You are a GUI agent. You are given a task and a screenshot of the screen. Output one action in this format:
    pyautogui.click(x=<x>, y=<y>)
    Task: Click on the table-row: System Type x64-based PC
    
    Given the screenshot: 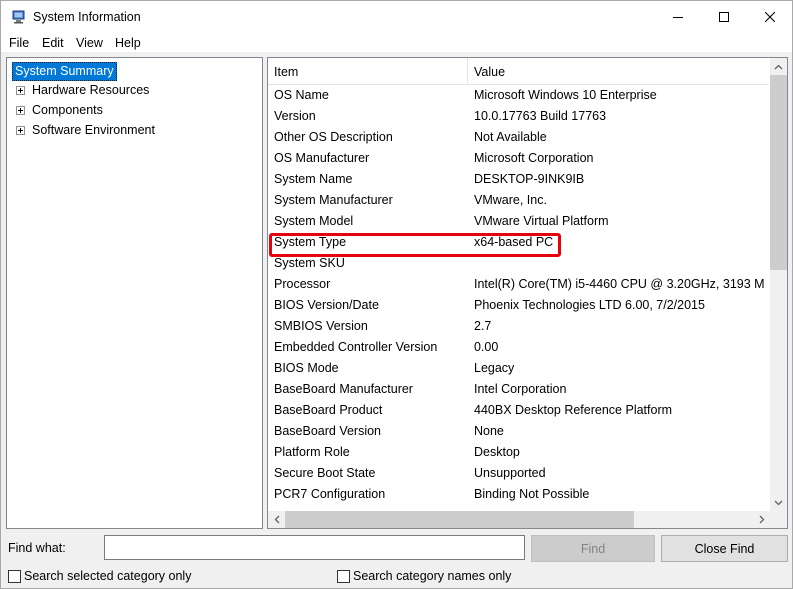 What is the action you would take?
    pyautogui.click(x=518, y=242)
    